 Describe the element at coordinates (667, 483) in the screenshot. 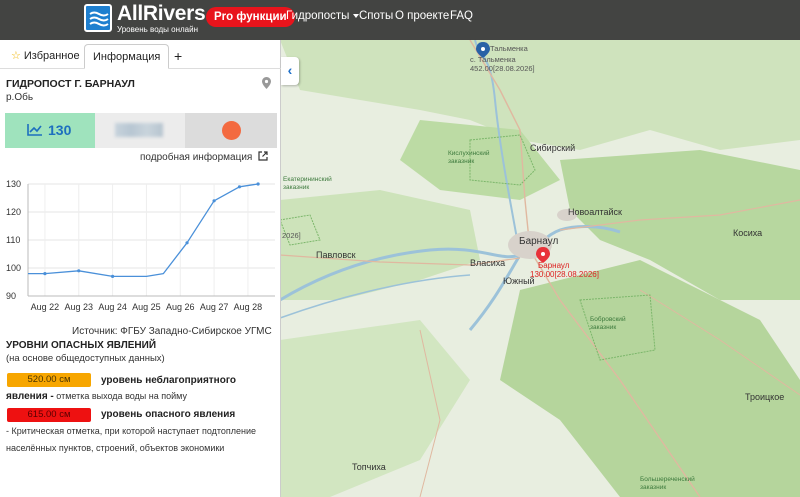

I see `map-label-bolshereche: Большереченский заказник` at that location.